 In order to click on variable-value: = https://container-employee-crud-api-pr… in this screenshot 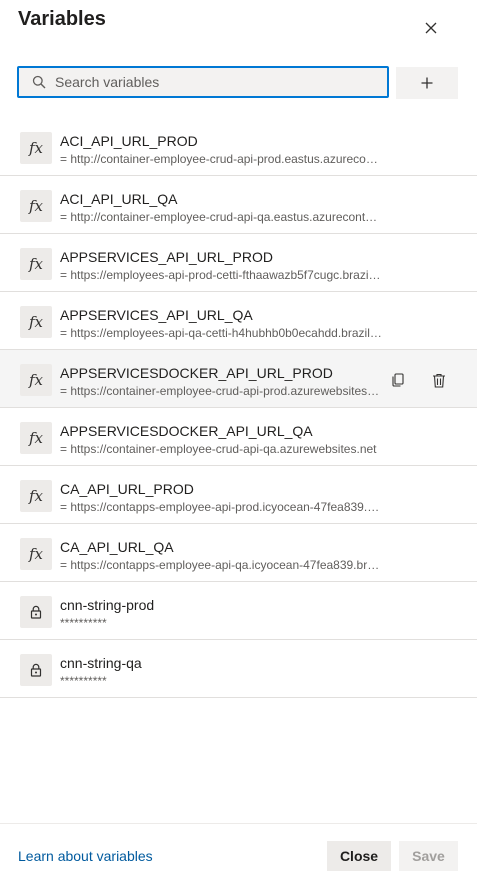, I will do `click(221, 391)`.